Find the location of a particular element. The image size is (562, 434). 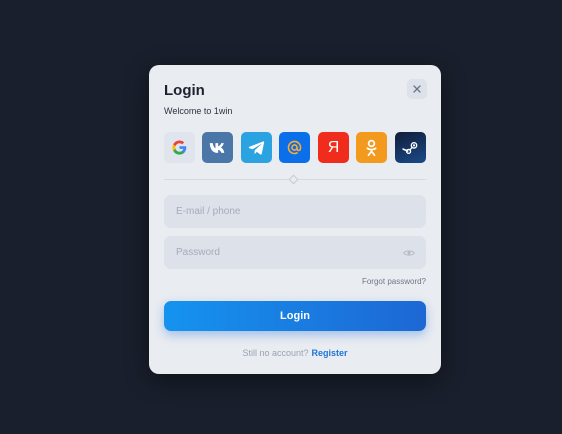

ok-icon is located at coordinates (371, 147).